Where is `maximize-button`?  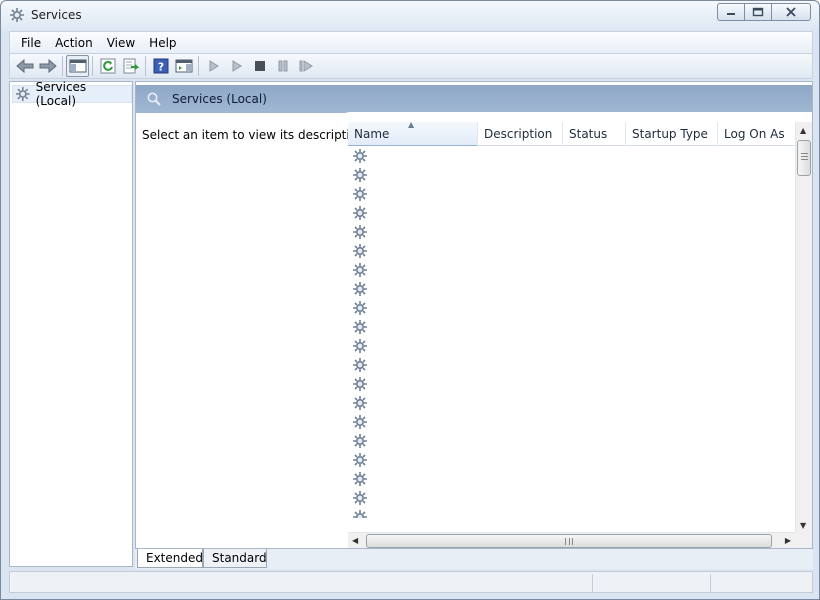 maximize-button is located at coordinates (758, 12).